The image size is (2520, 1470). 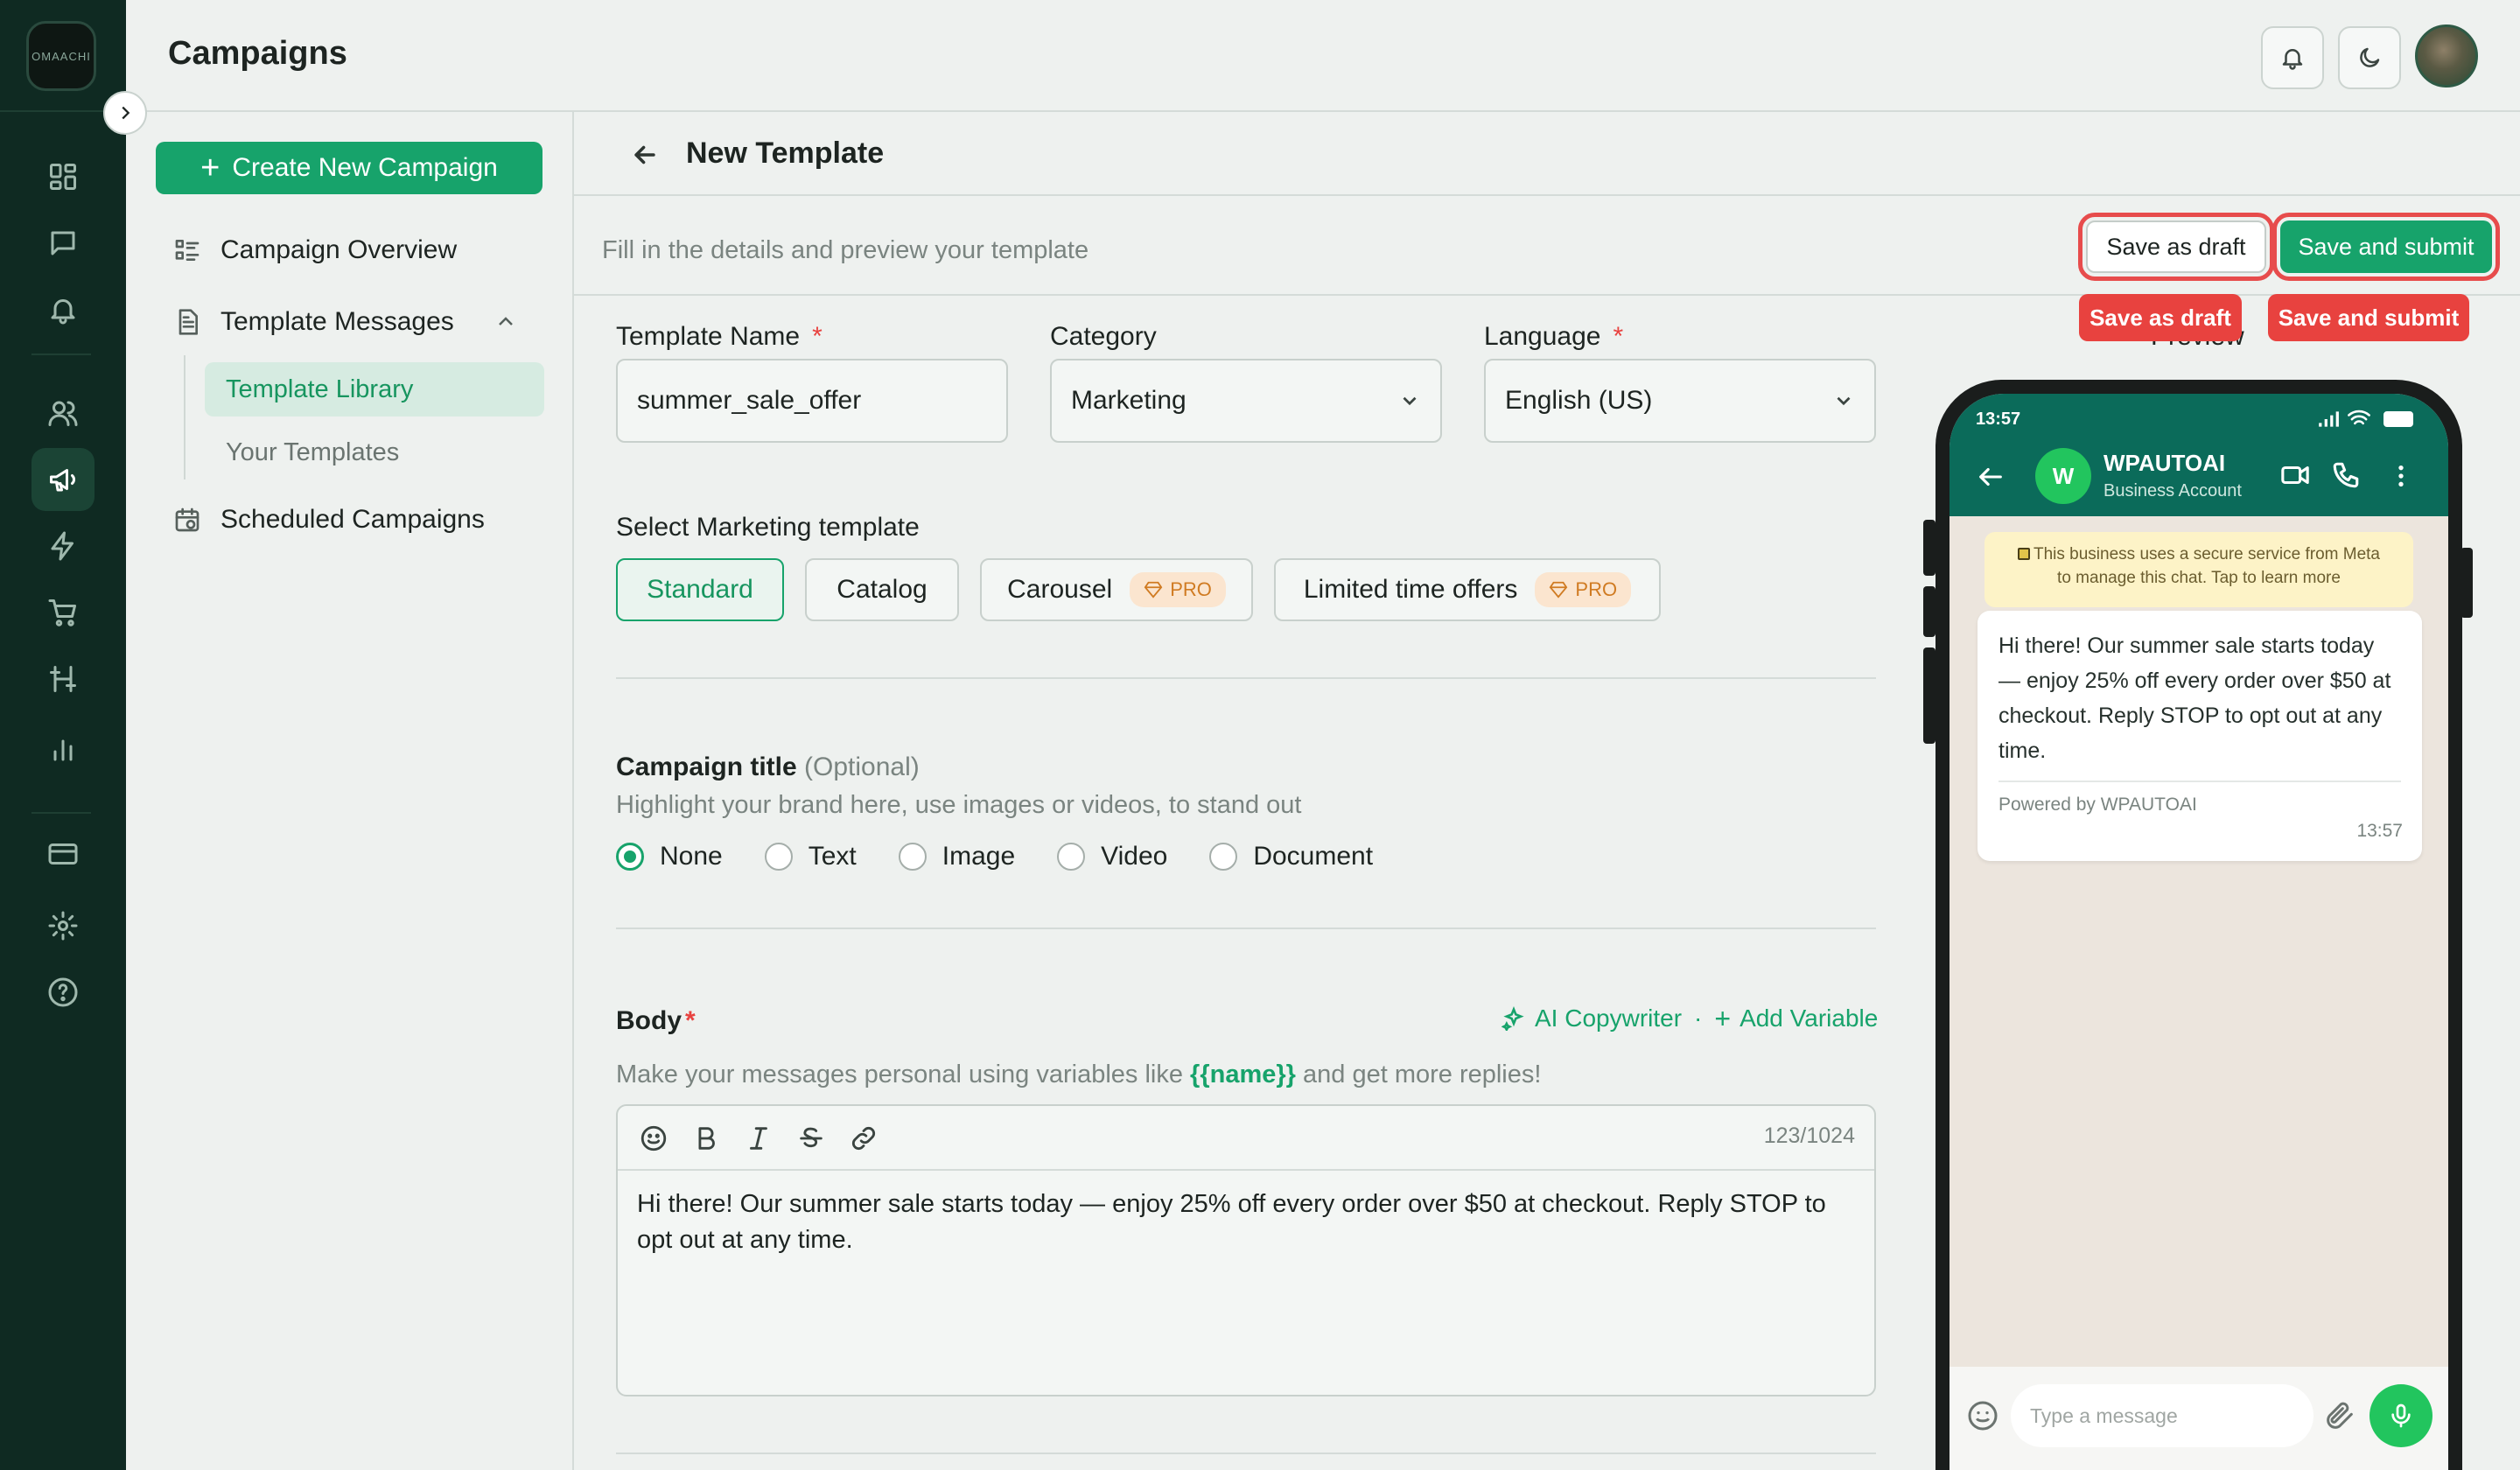 I want to click on powered-by: Powered by WPAUTOAI, so click(x=2199, y=798).